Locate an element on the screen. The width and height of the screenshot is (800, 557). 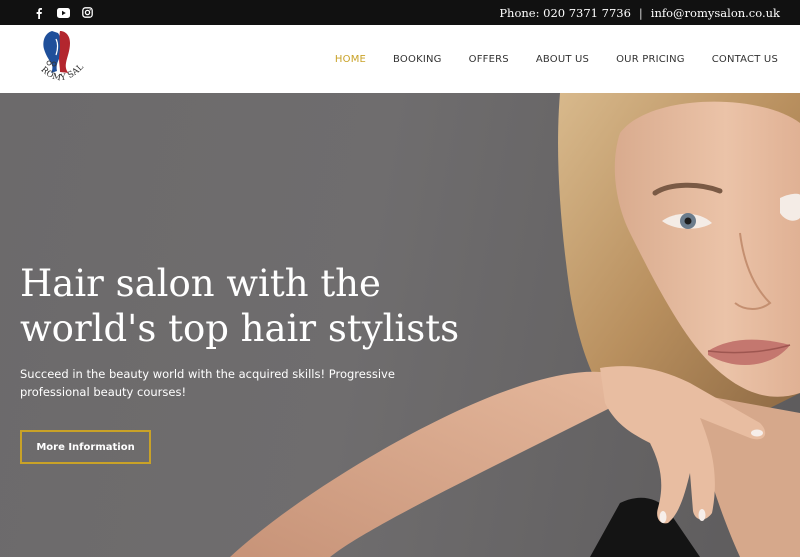
nav-home: HOME is located at coordinates (350, 59).